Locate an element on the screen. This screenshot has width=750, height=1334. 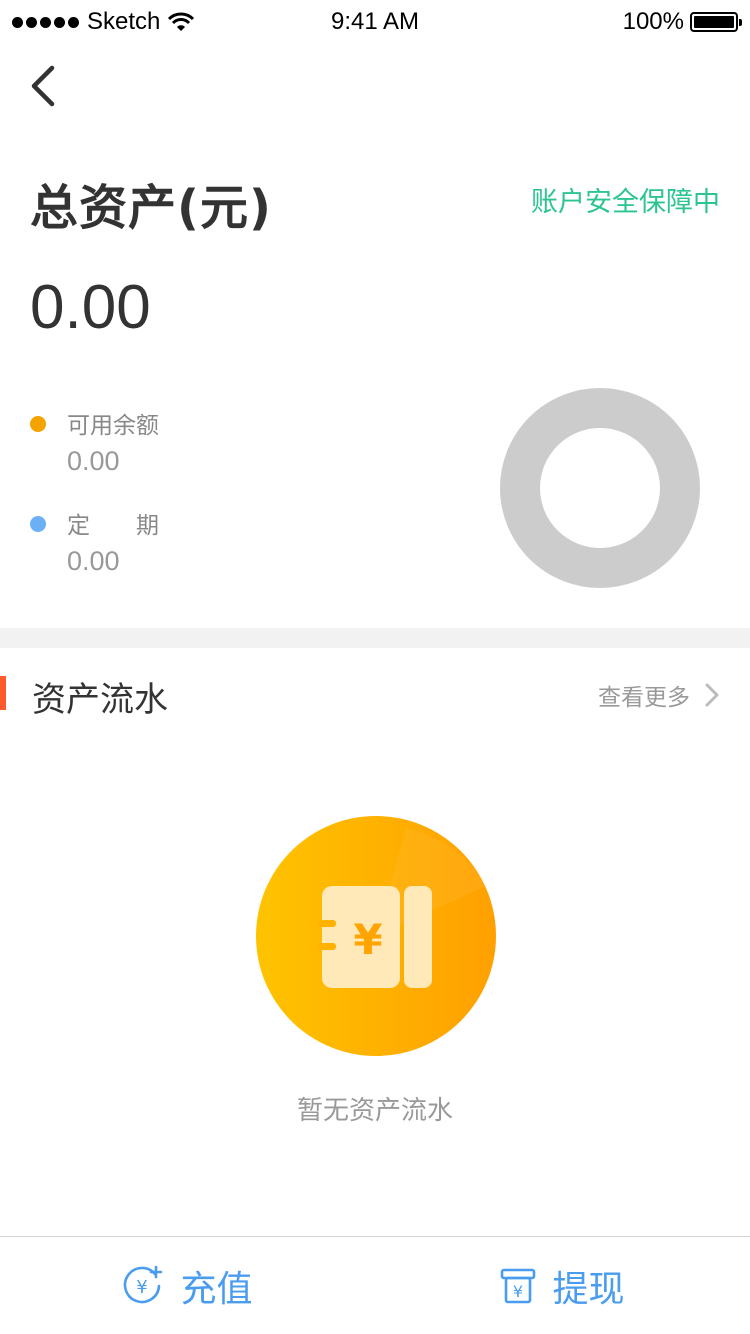
legend-label: 可用余额 is located at coordinates (113, 426).